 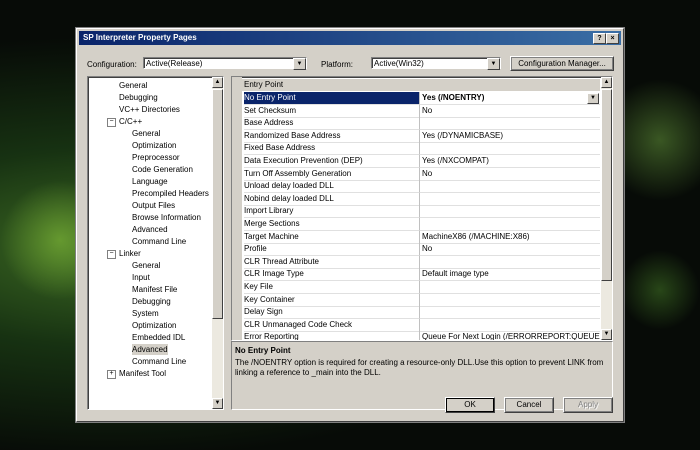 What do you see at coordinates (130, 253) in the screenshot?
I see `tree-item: Linker` at bounding box center [130, 253].